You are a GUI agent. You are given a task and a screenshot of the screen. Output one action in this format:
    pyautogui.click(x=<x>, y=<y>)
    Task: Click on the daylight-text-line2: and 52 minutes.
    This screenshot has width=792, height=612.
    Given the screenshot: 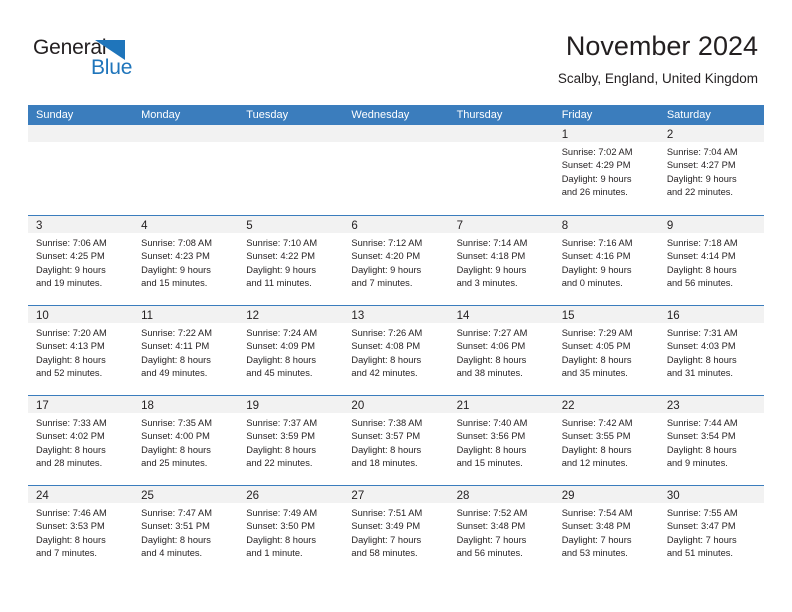 What is the action you would take?
    pyautogui.click(x=69, y=373)
    